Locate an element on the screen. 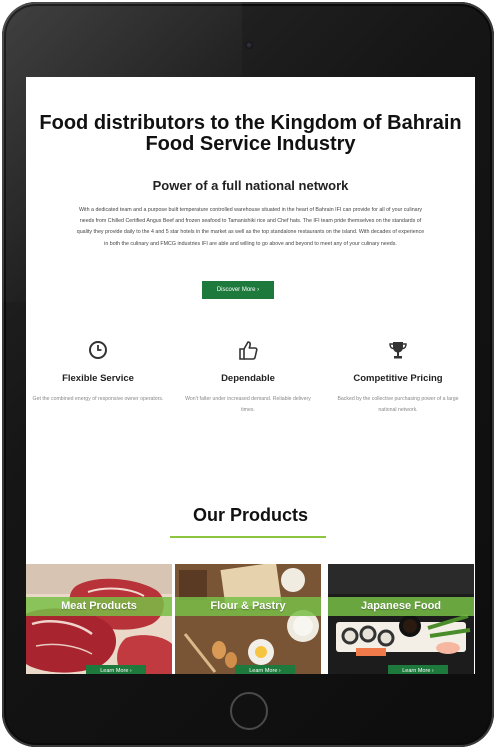 This screenshot has height=750, width=497. product-card-japanese: Japanese Food Learn More › is located at coordinates (401, 619).